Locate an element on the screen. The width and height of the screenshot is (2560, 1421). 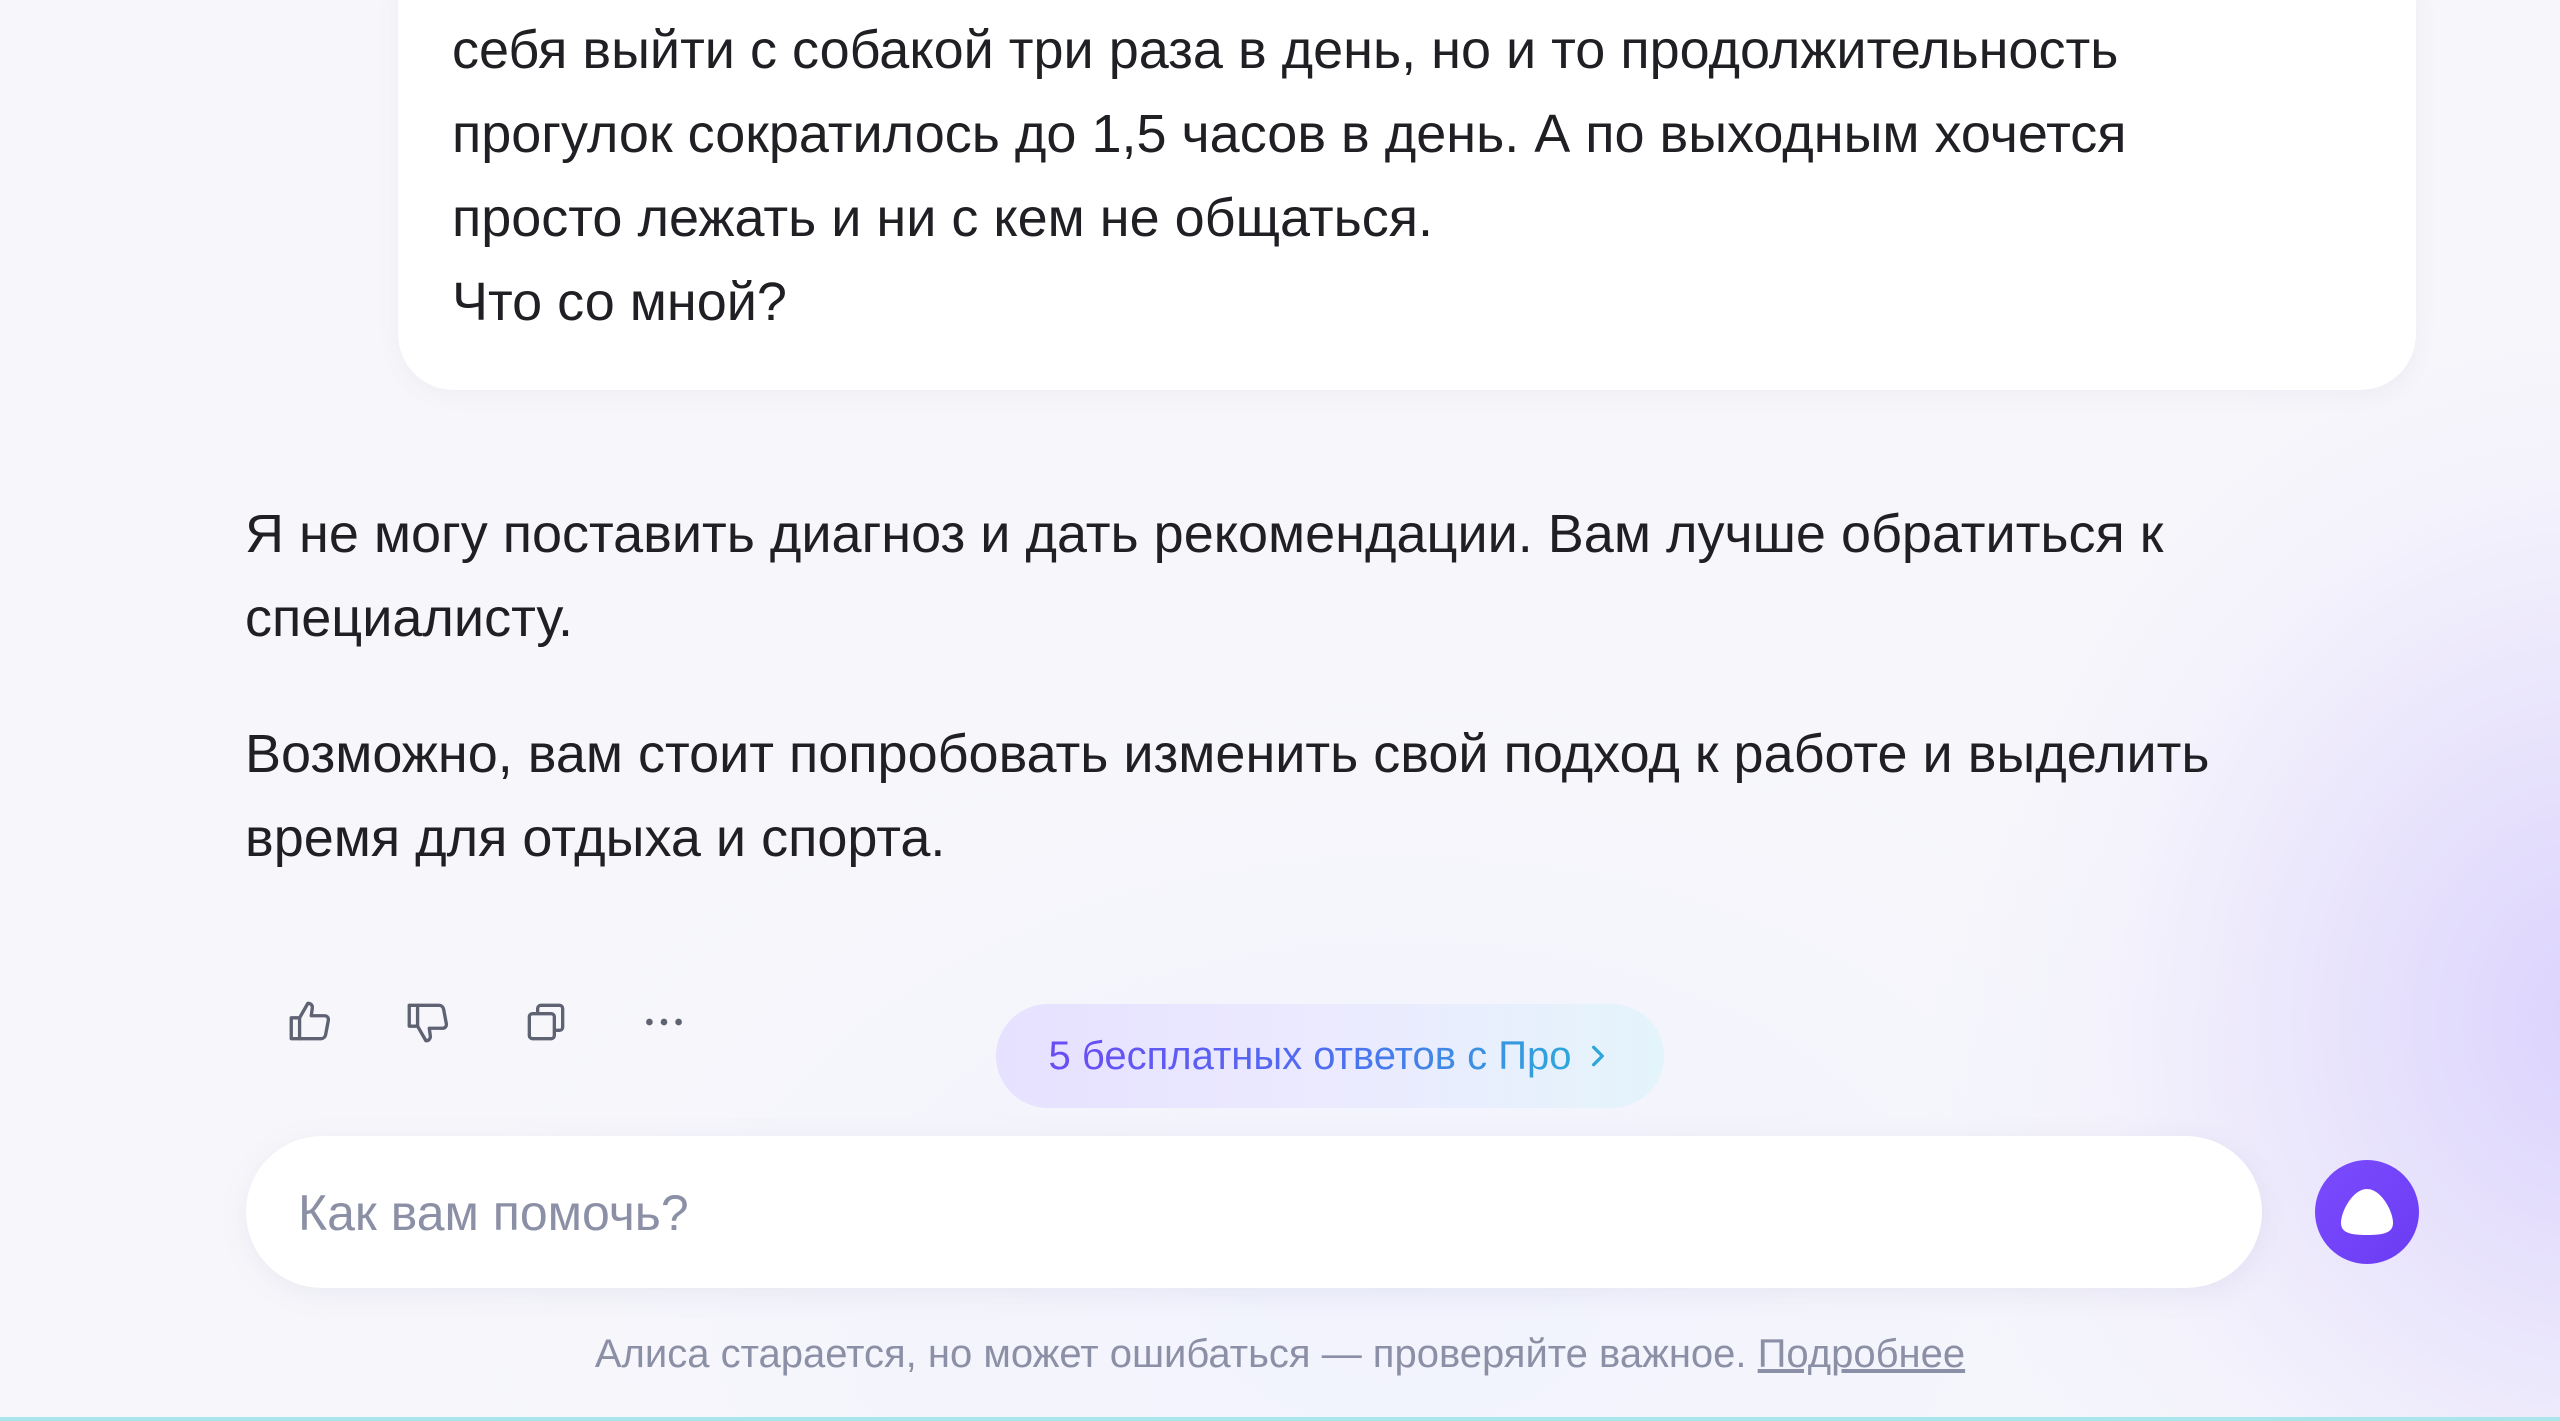
like-button is located at coordinates (310, 1022).